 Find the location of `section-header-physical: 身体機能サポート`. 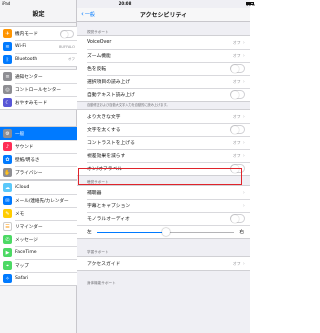

section-header-physical: 身体機能サポート is located at coordinates (101, 283).